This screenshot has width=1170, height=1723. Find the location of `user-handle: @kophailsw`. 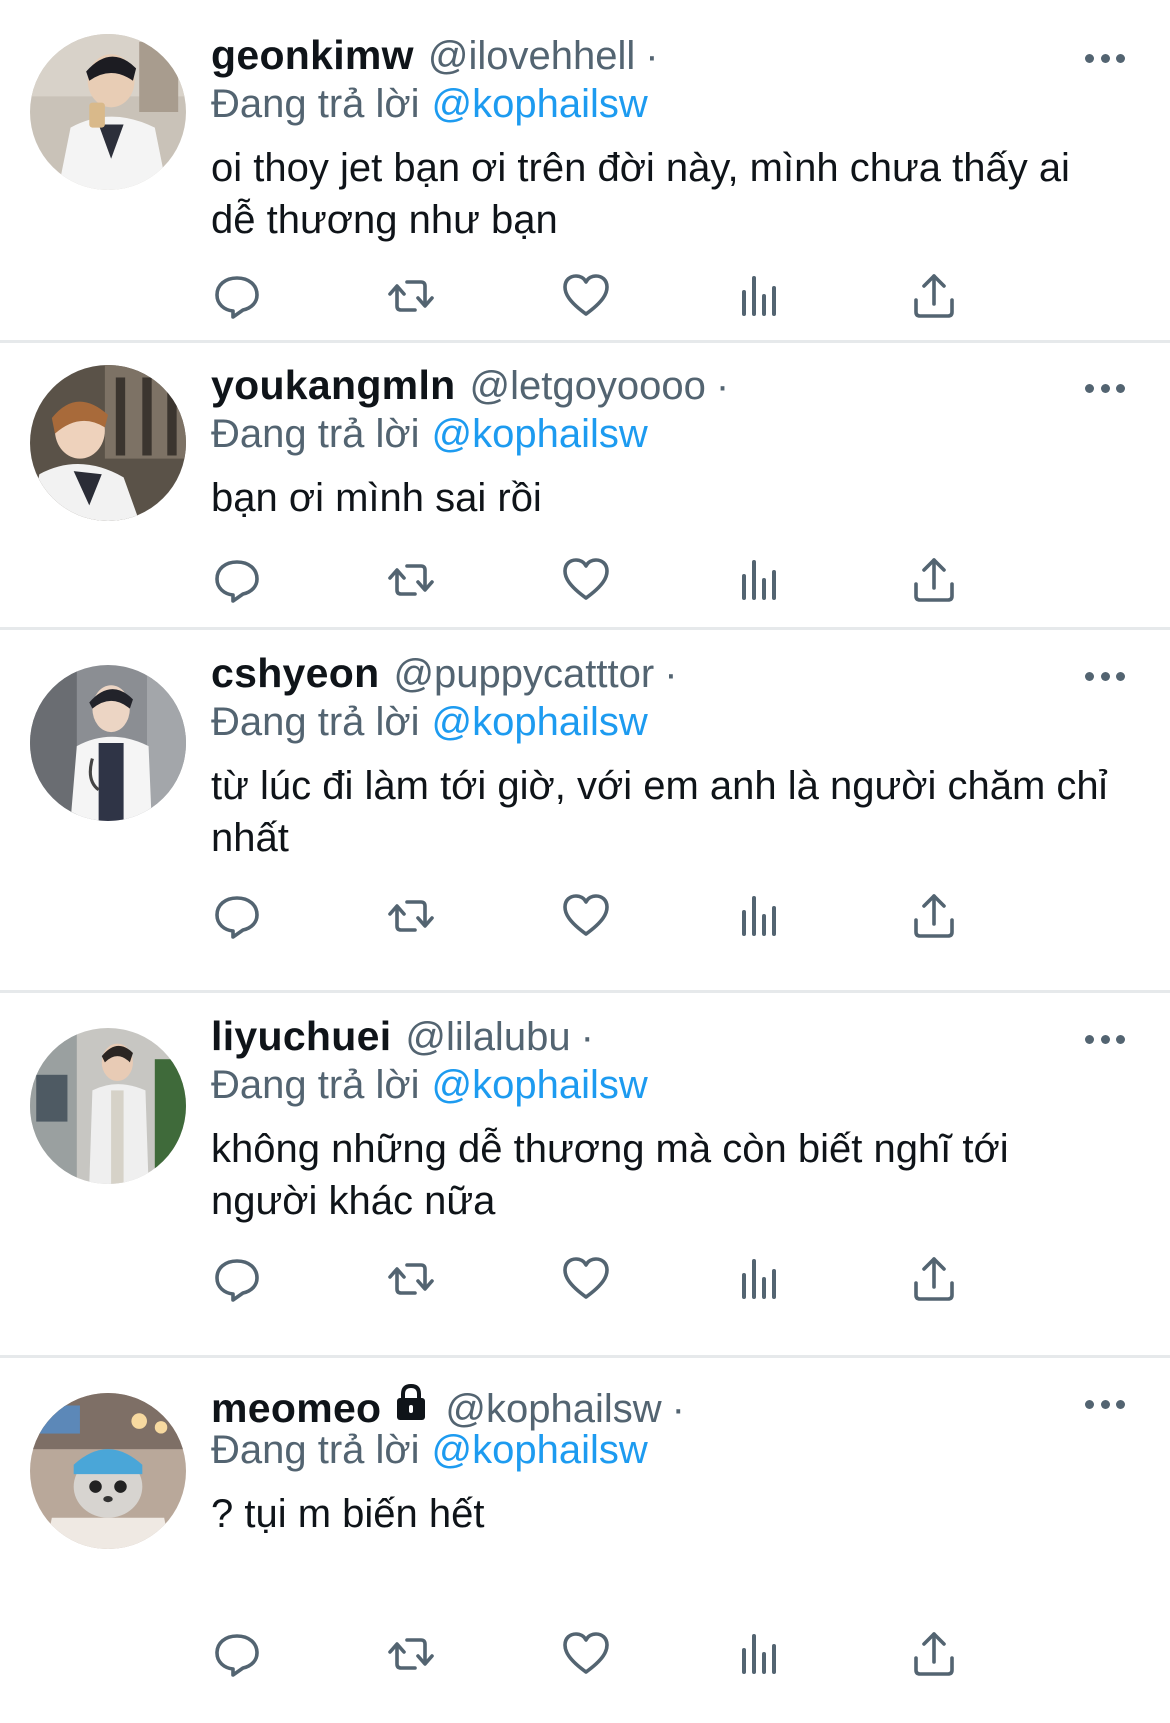

user-handle: @kophailsw is located at coordinates (553, 1409).